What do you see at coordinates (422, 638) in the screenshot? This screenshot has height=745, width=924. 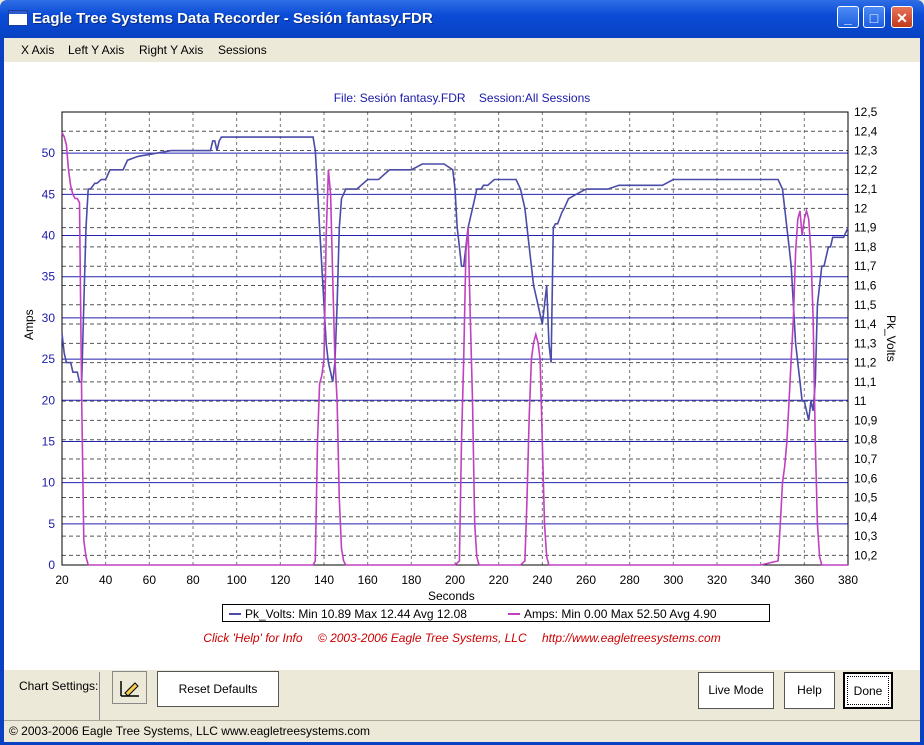 I see `copyright-text: © 2003-2006 Eagle Tree Systems, LLC` at bounding box center [422, 638].